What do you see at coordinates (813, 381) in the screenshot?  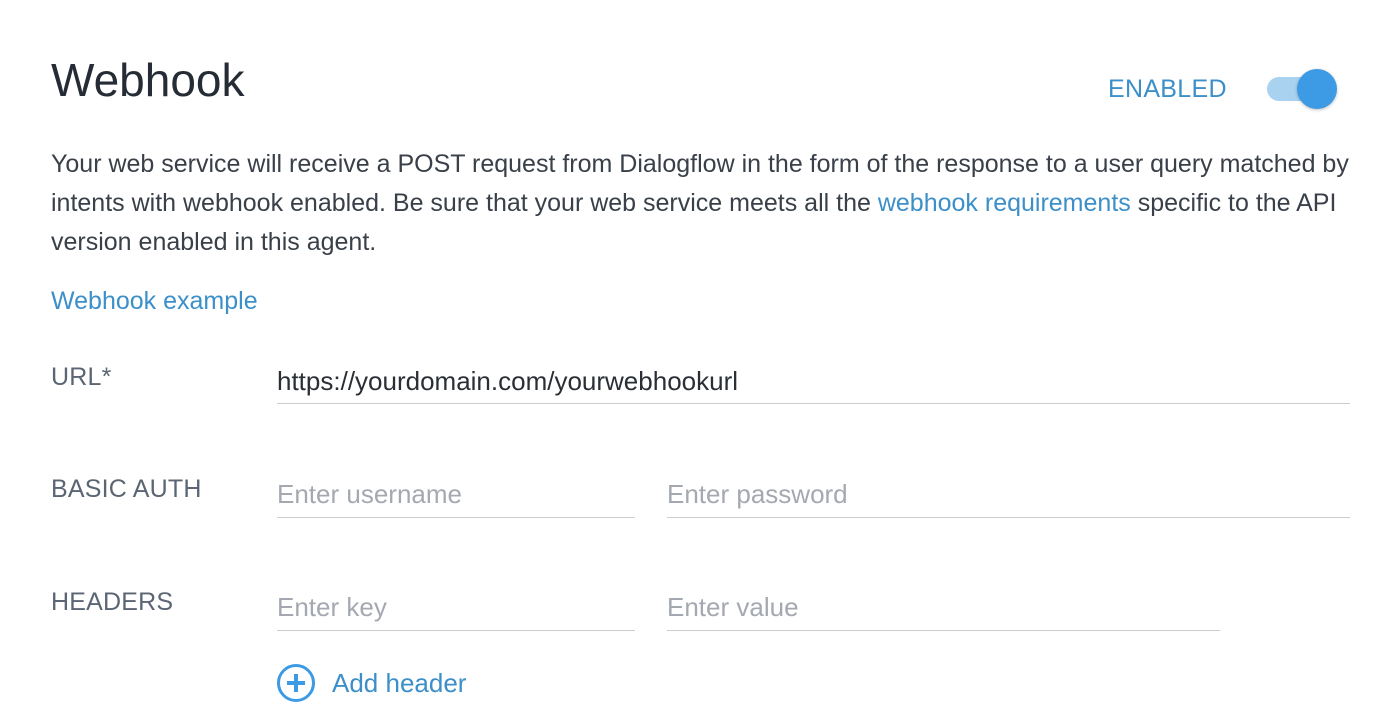 I see `url-input` at bounding box center [813, 381].